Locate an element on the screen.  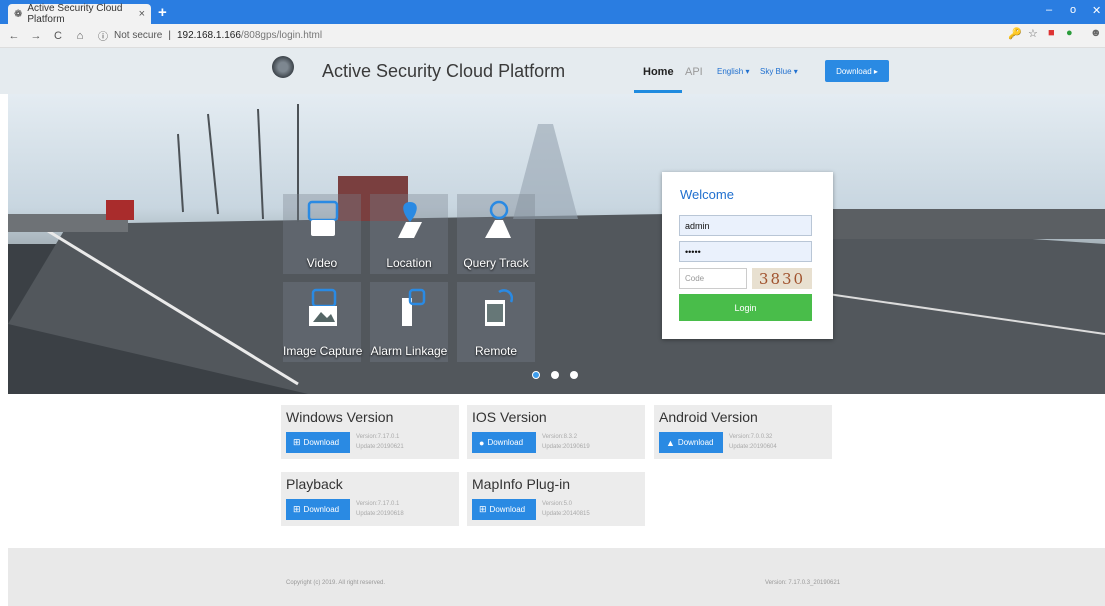
username-input: admin is located at coordinates (745, 225).